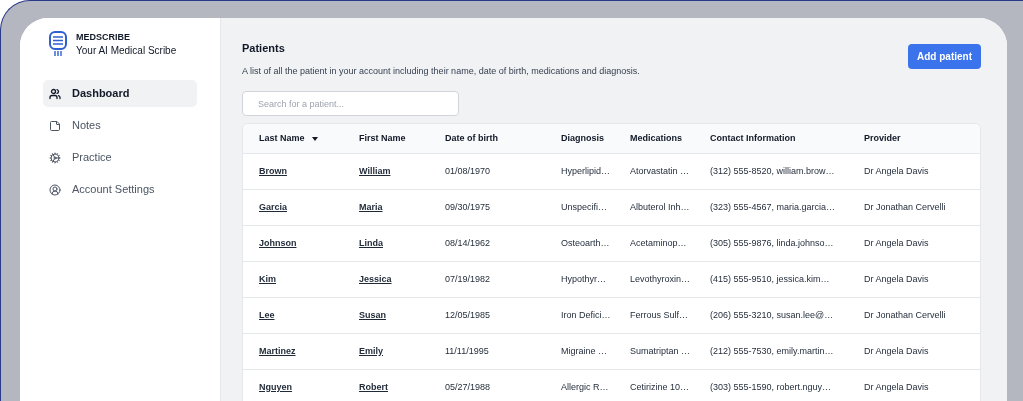  I want to click on page-description: A list of all the patient in your account including their name, date of birth, medications and diagnosis., so click(441, 71).